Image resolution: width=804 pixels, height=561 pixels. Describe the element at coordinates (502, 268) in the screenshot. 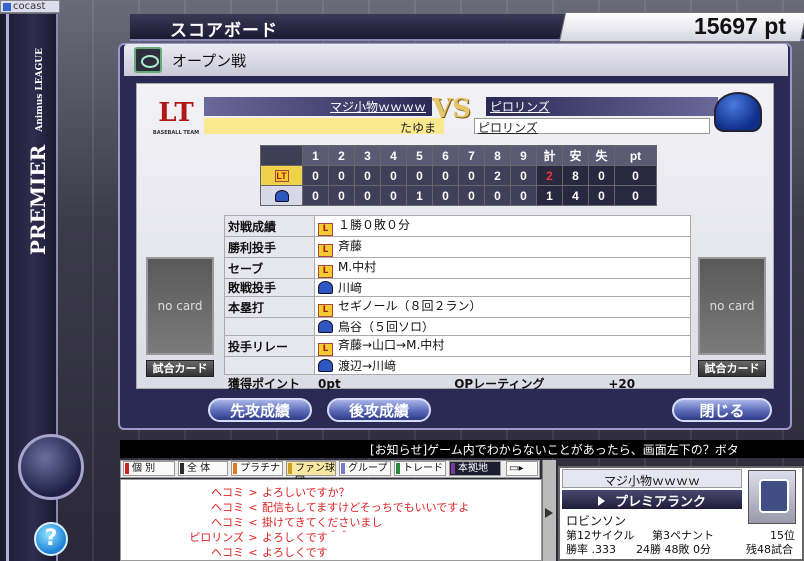

I see `save-cell: L M.中村` at that location.